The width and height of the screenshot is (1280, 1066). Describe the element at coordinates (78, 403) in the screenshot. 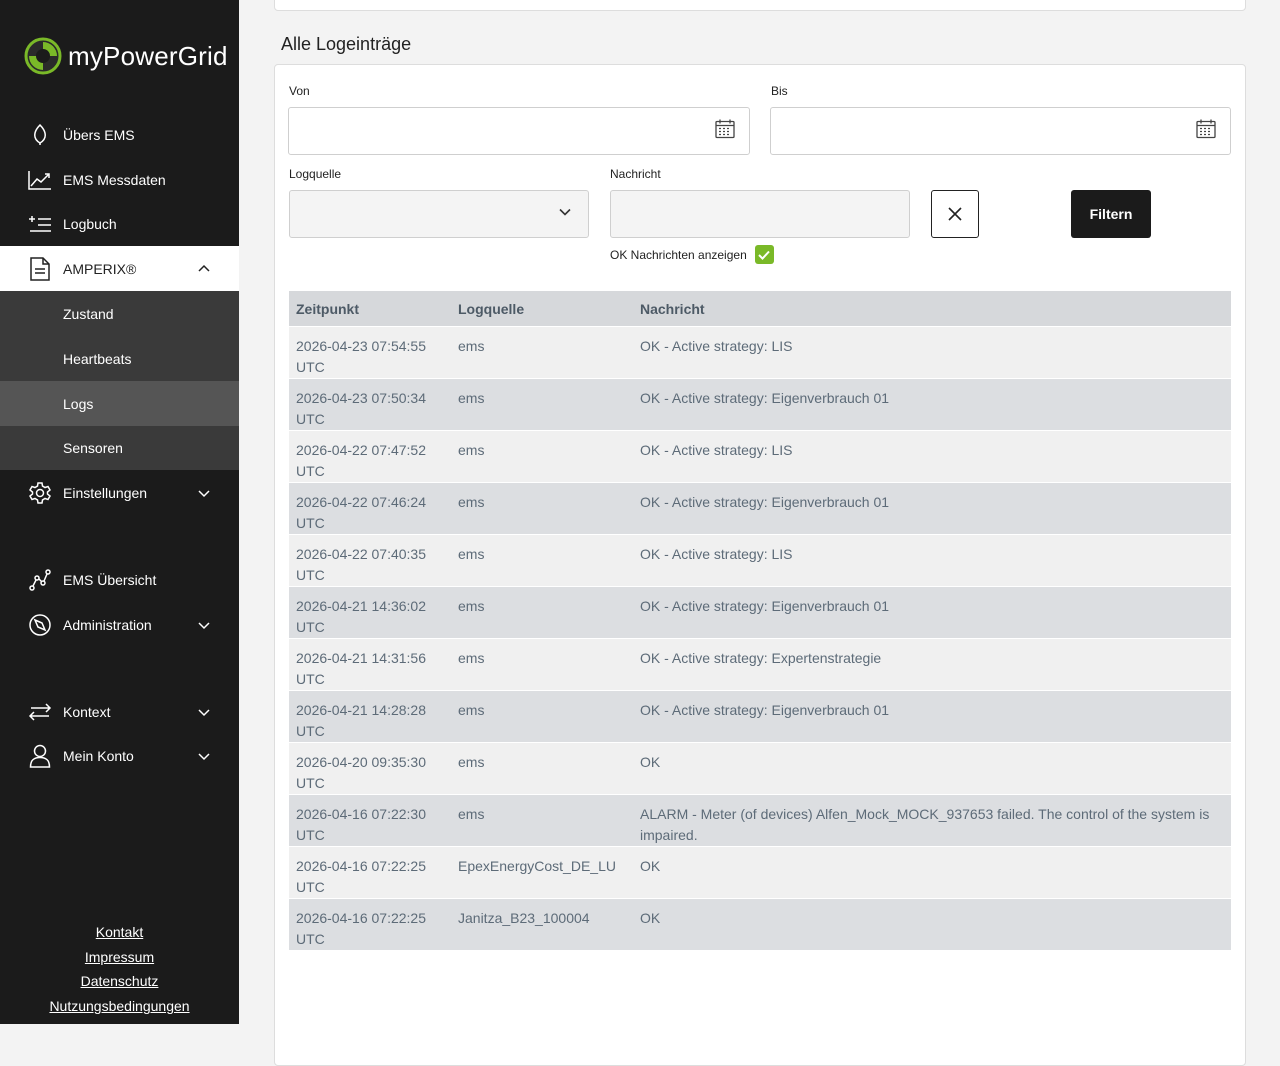

I see `subnav-label: Logs` at that location.